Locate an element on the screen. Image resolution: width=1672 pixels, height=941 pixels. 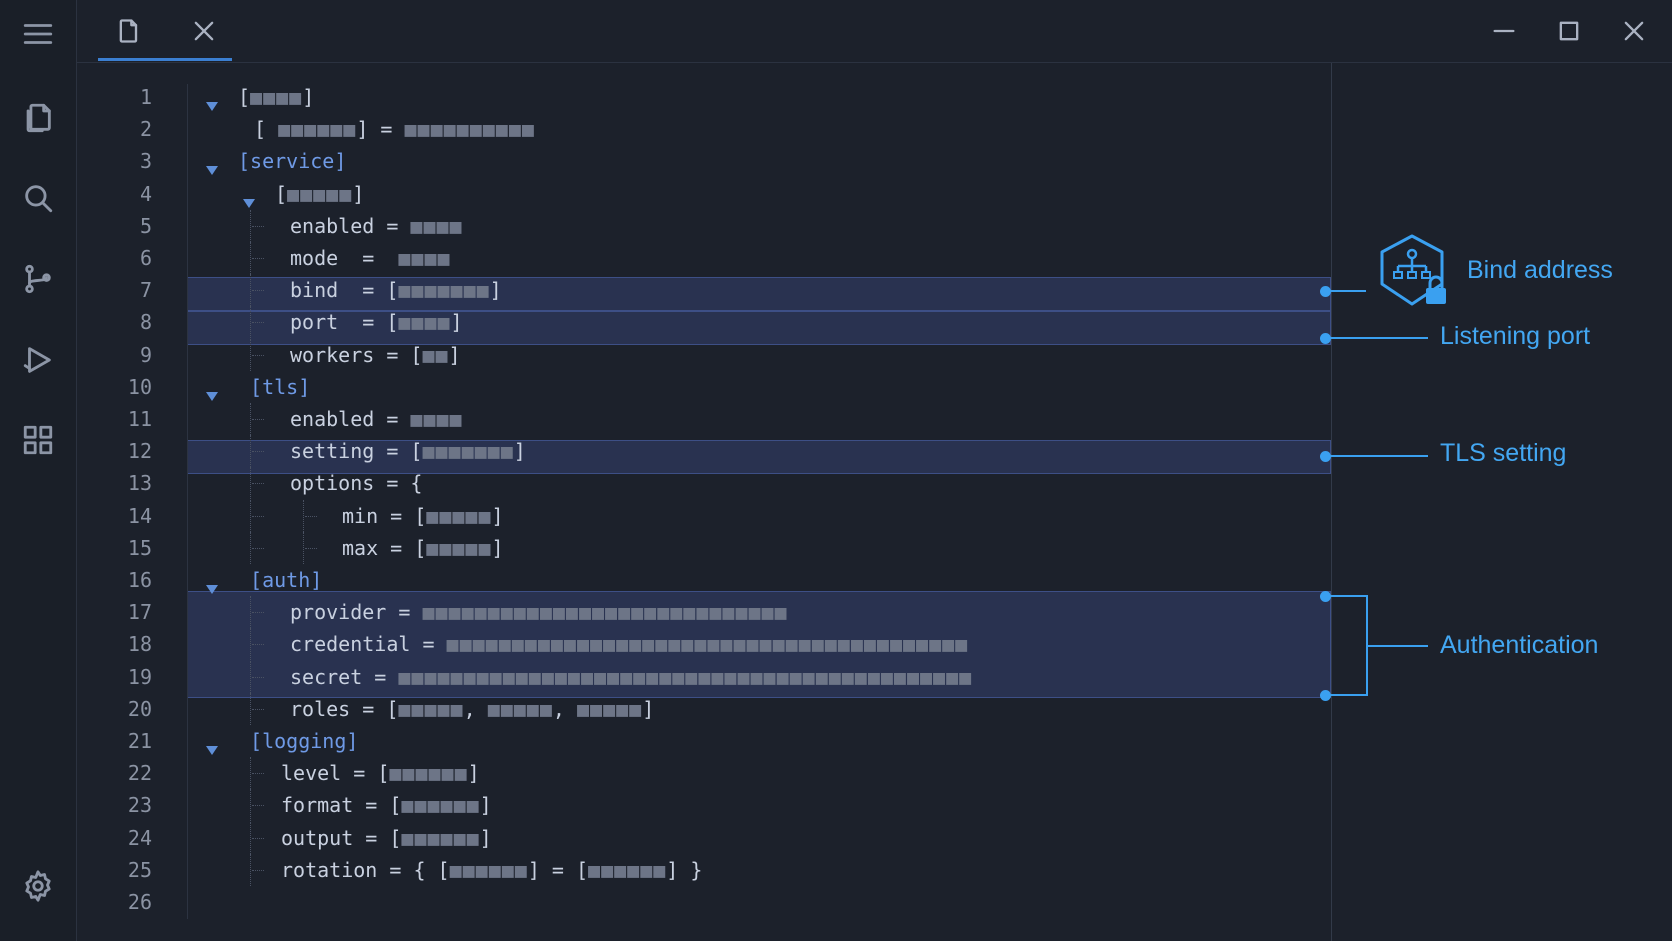
code-line: 24 output = [■■■■■■] is located at coordinates (665, 837).